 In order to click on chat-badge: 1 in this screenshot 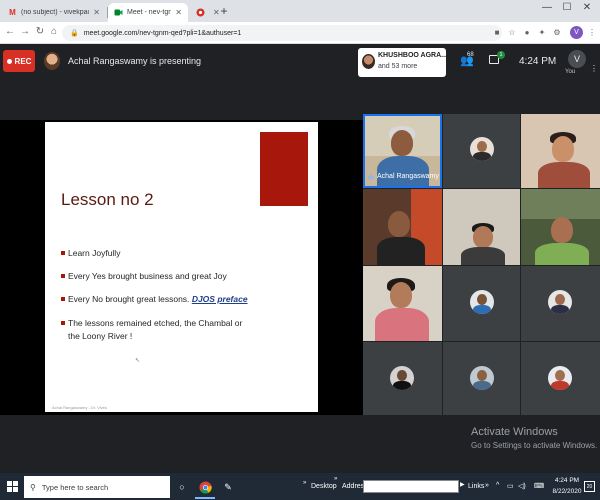, I will do `click(501, 55)`.